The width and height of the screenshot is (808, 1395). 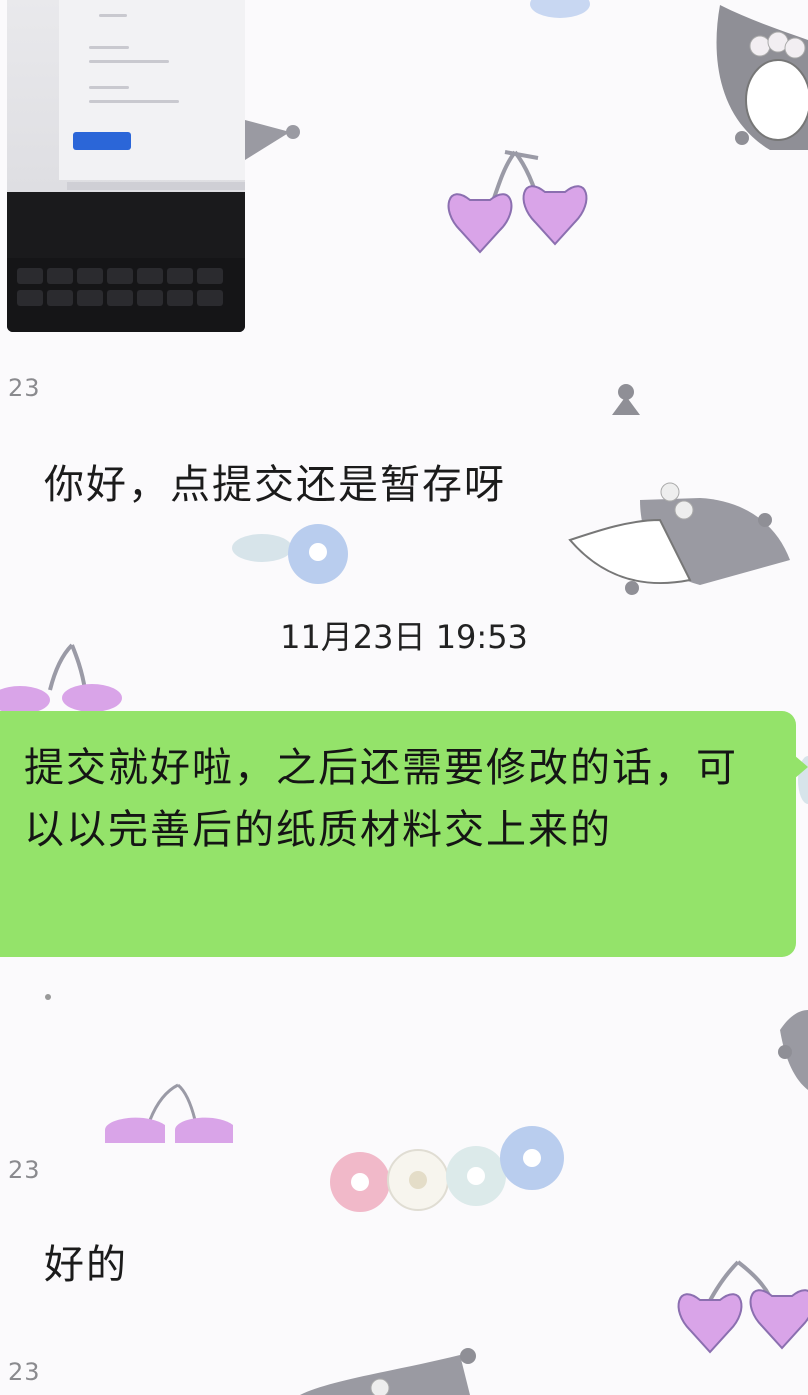 I want to click on image-message, so click(x=126, y=166).